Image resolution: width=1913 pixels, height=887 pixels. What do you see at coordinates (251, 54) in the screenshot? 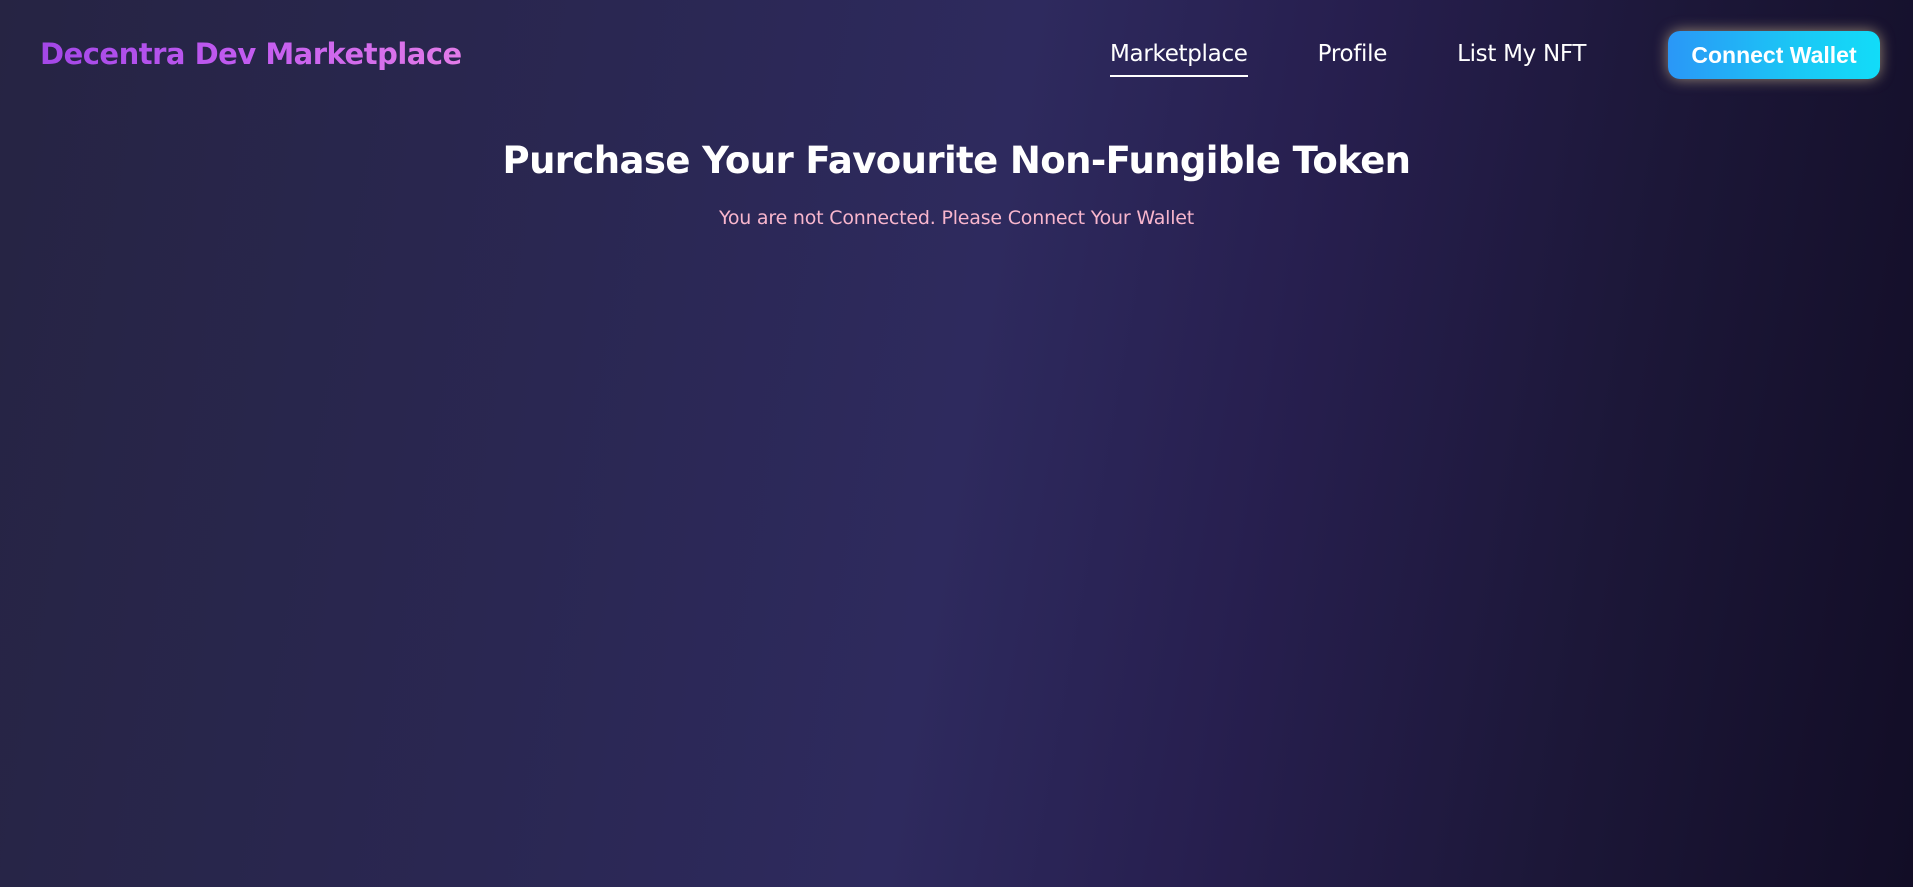
I see `brand-logo-text: Decentra Dev Marketplace` at bounding box center [251, 54].